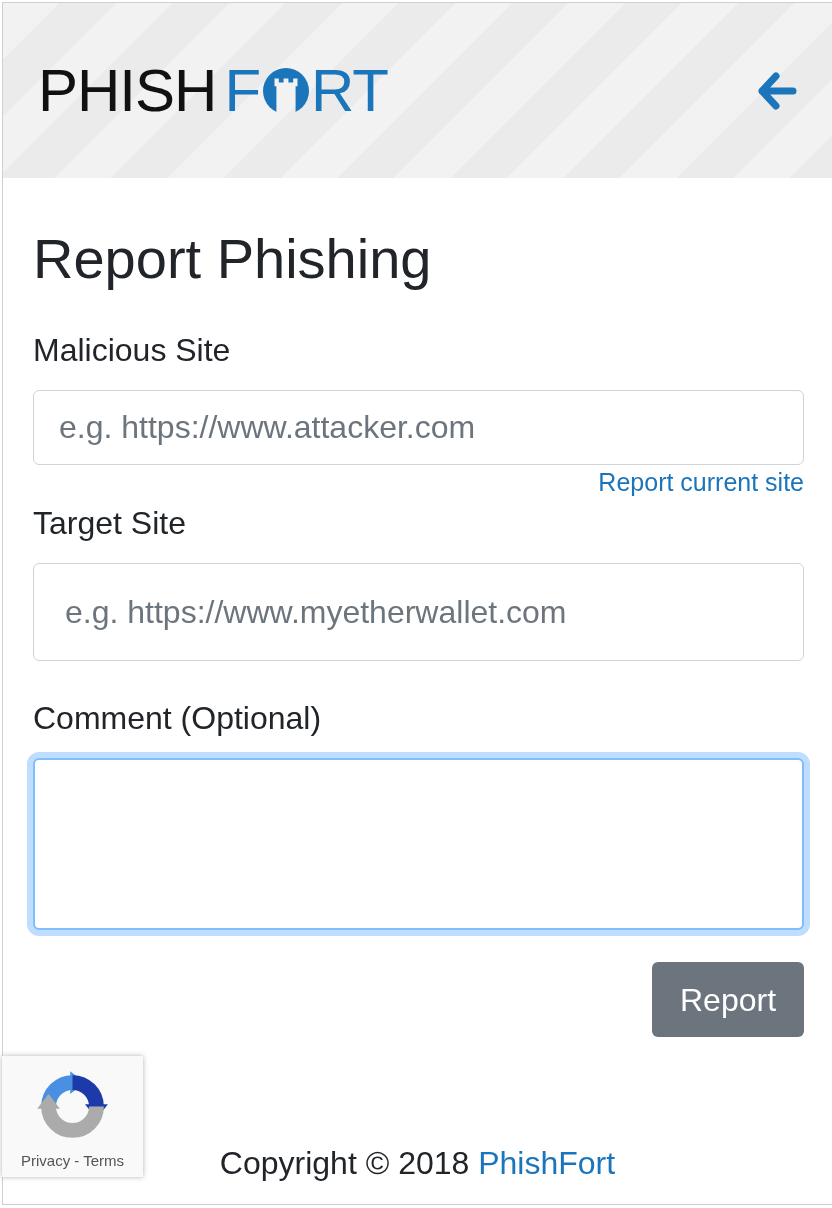  What do you see at coordinates (243, 90) in the screenshot?
I see `logo-text: F` at bounding box center [243, 90].